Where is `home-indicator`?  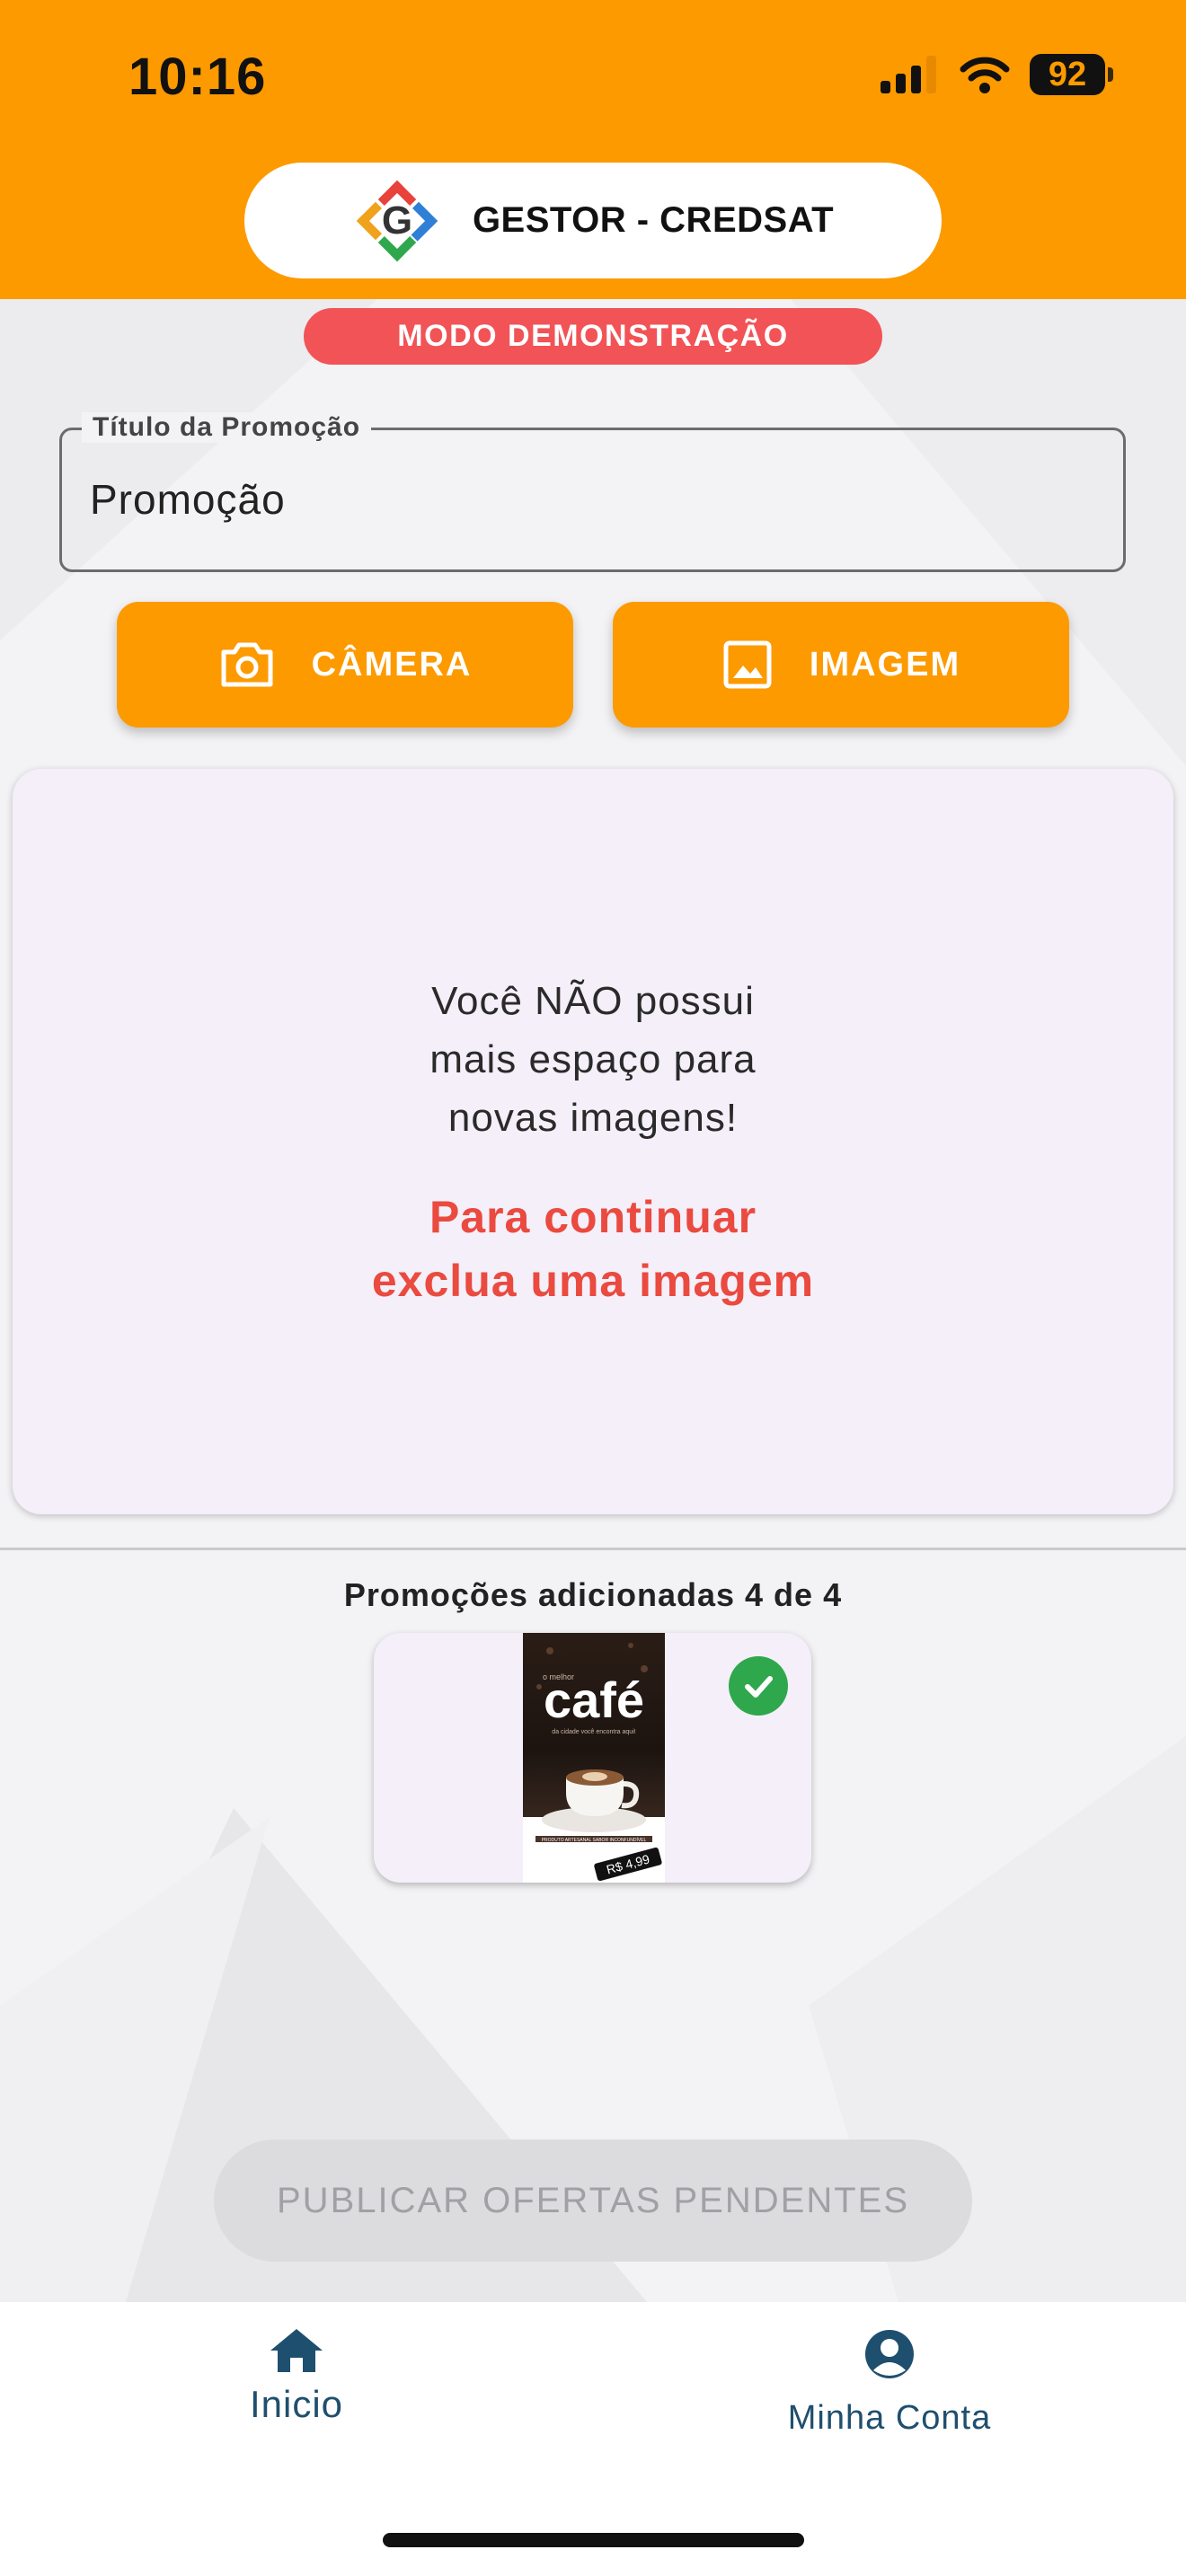 home-indicator is located at coordinates (593, 2540).